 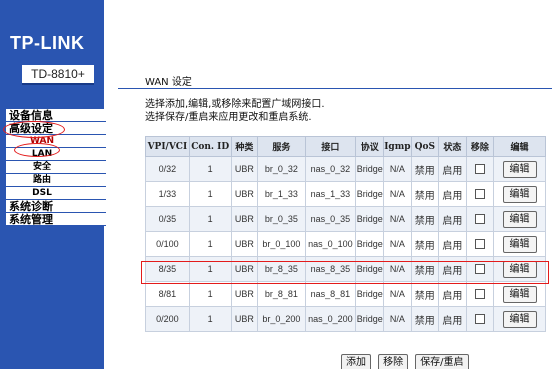 I want to click on sidebar-item-lan: LAN, so click(x=56, y=154).